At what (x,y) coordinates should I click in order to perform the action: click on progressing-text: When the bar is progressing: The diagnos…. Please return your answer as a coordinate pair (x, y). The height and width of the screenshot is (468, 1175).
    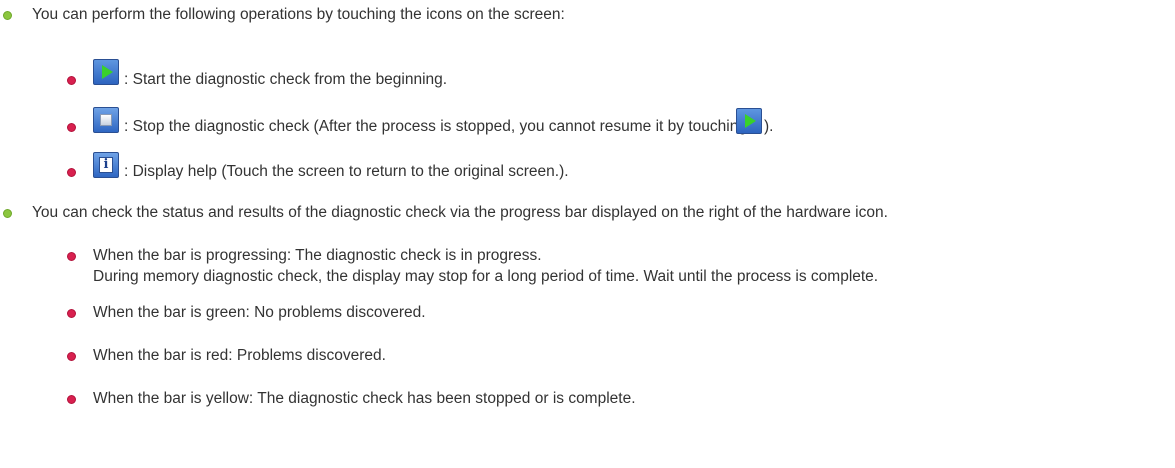
    Looking at the image, I should click on (317, 255).